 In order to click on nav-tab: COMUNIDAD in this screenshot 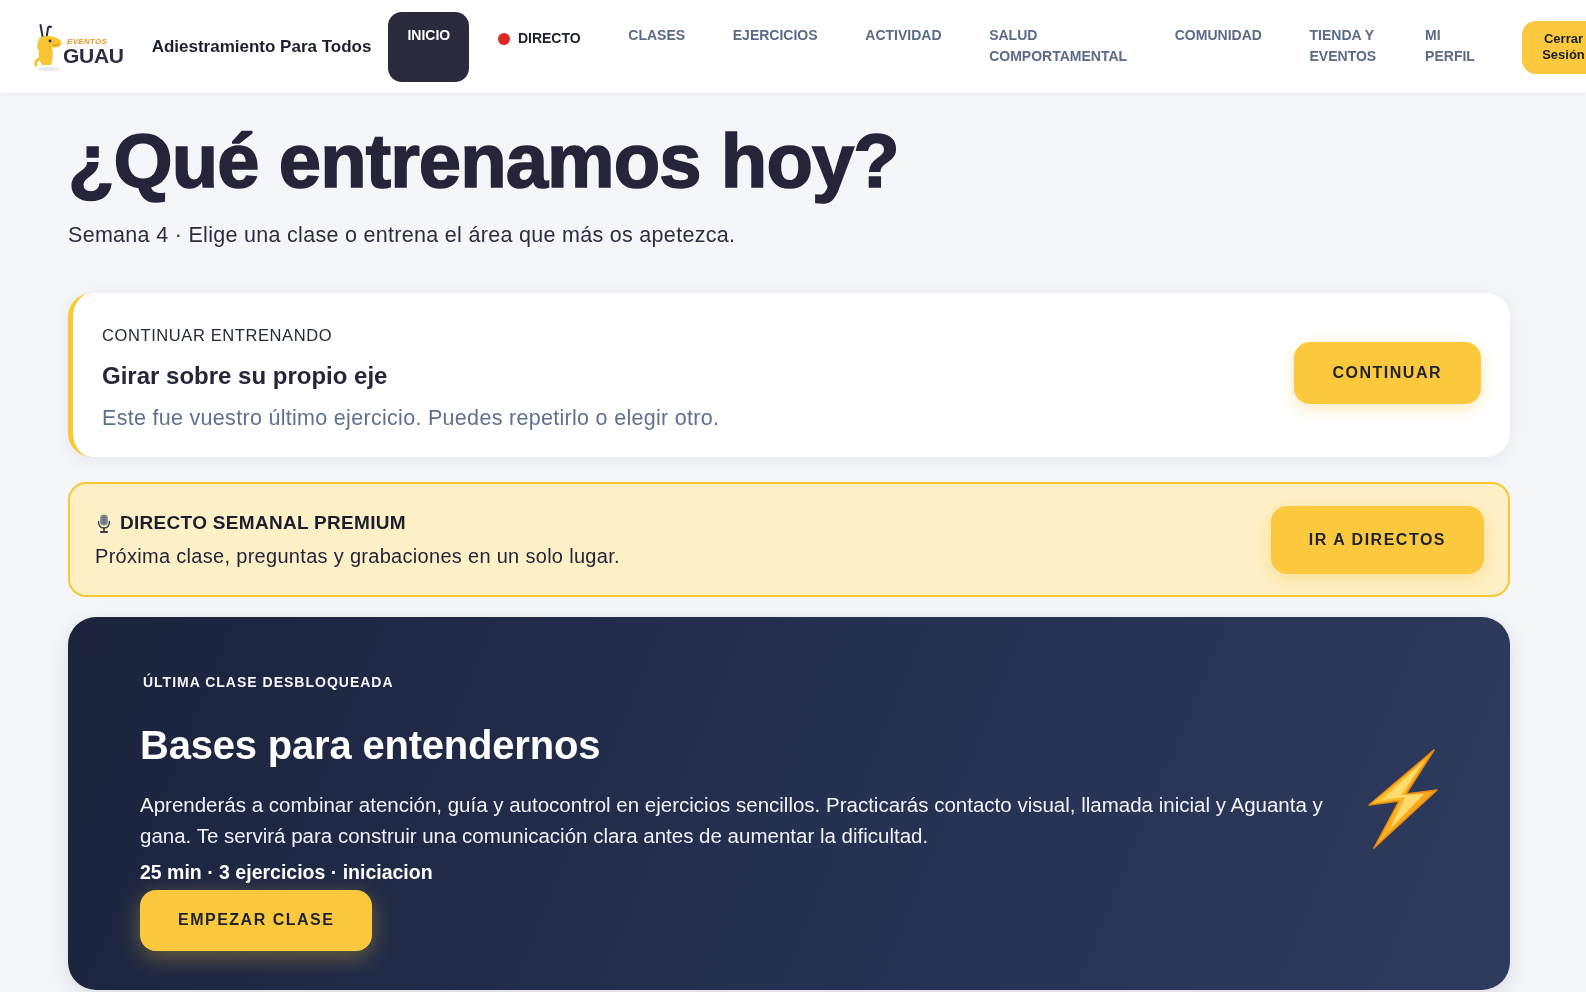, I will do `click(1218, 47)`.